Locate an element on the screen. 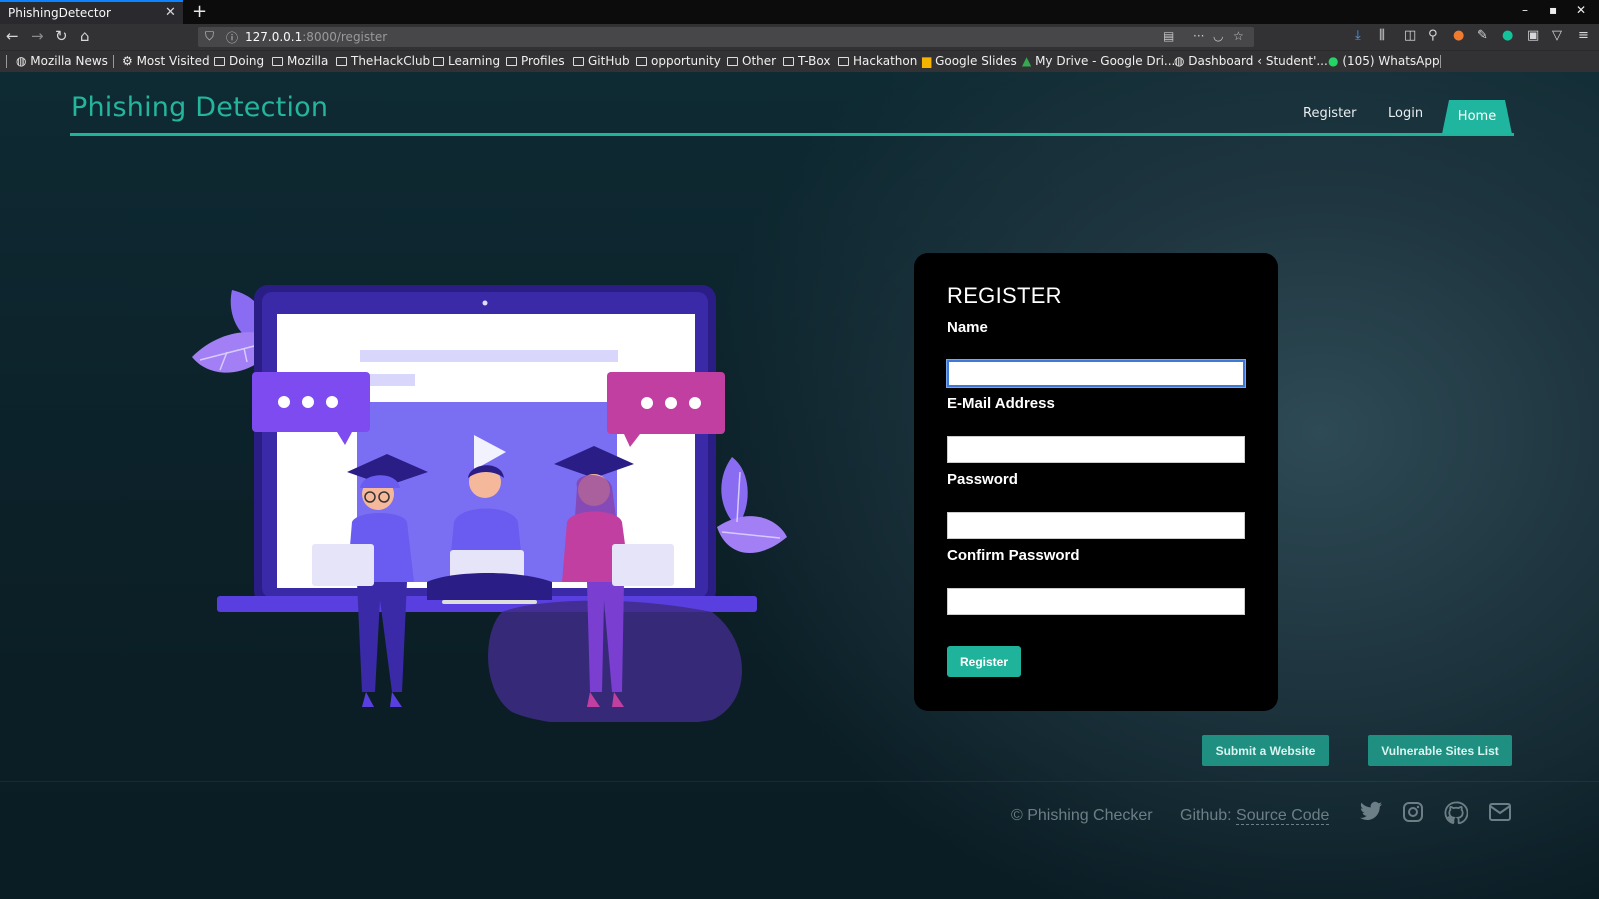  password-input is located at coordinates (1096, 525).